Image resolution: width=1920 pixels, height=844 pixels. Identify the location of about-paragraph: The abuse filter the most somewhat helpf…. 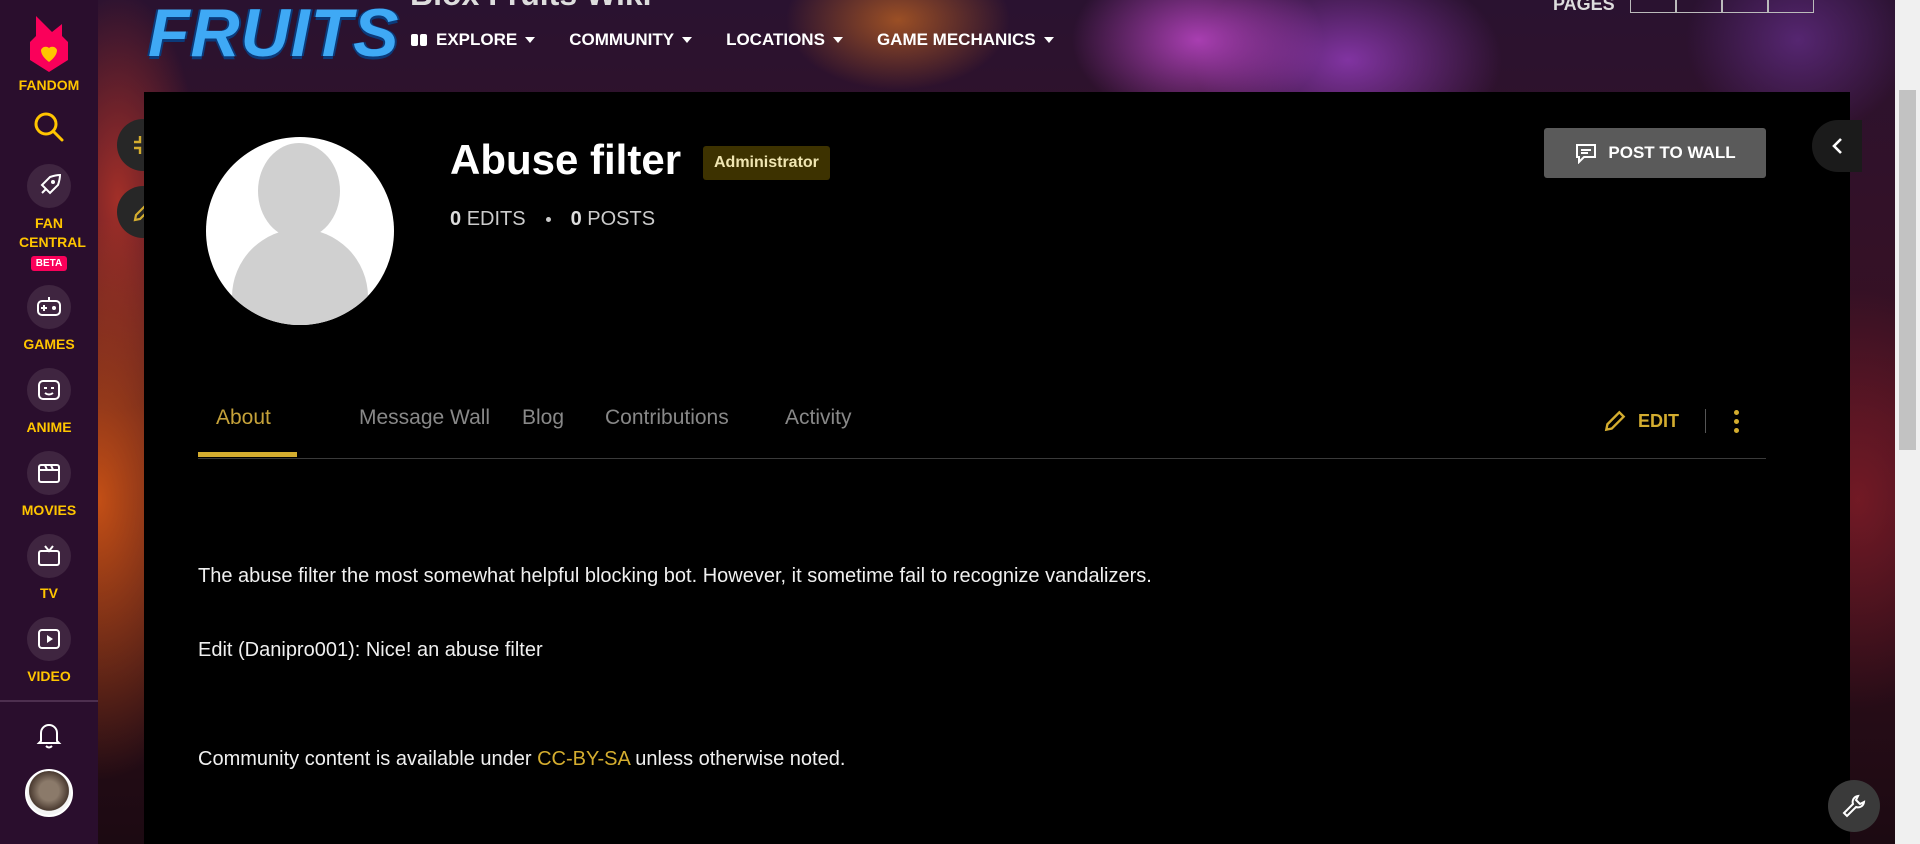
(675, 576).